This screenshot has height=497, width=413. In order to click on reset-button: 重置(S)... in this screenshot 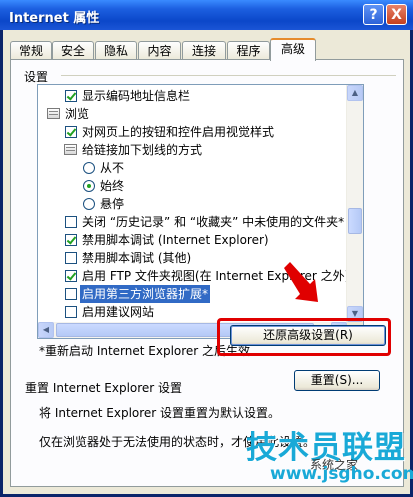, I will do `click(337, 380)`.